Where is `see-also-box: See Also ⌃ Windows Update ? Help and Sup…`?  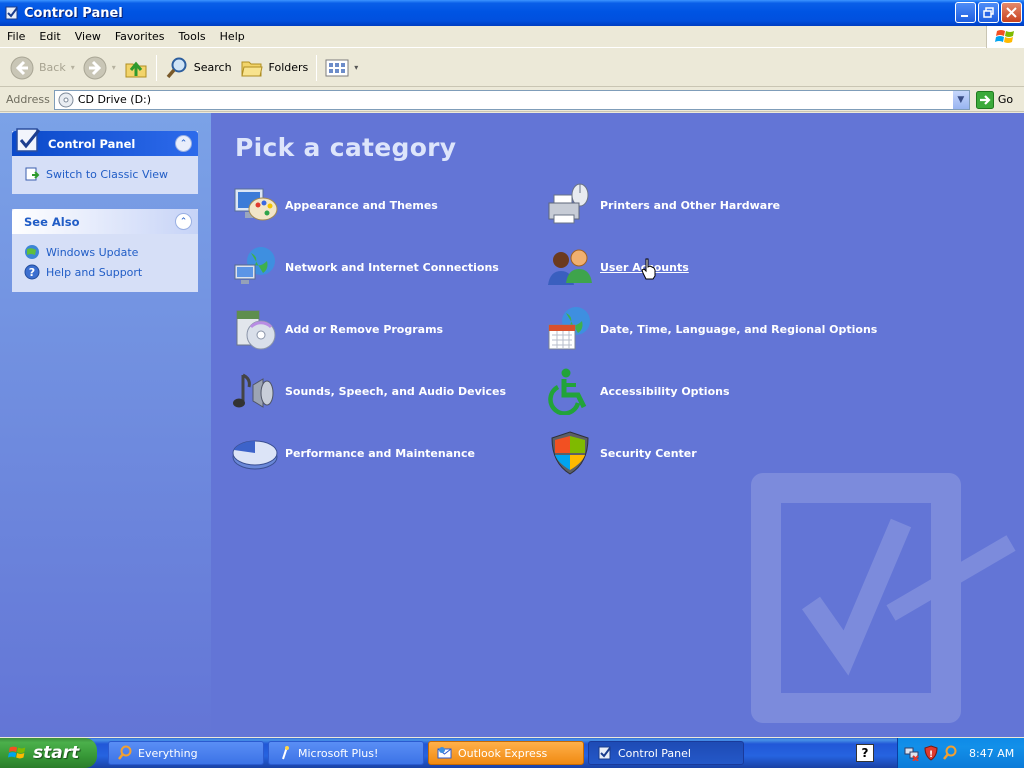
see-also-box: See Also ⌃ Windows Update ? Help and Sup… is located at coordinates (105, 250).